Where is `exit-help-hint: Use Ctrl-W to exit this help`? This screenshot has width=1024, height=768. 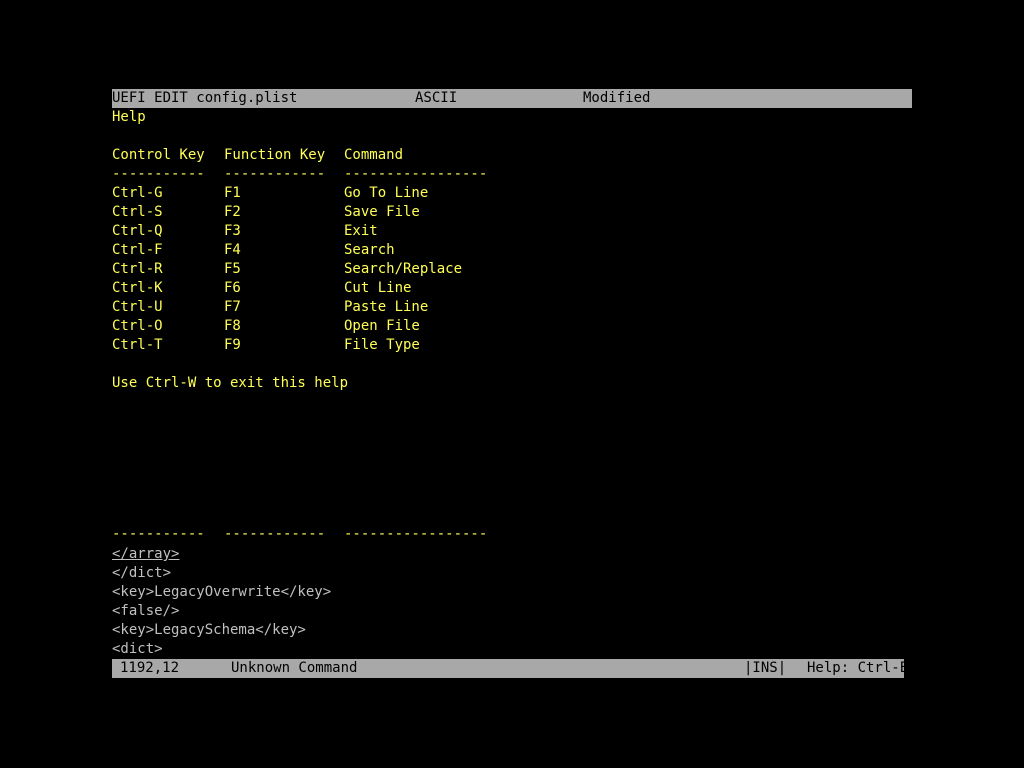
exit-help-hint: Use Ctrl-W to exit this help is located at coordinates (230, 383).